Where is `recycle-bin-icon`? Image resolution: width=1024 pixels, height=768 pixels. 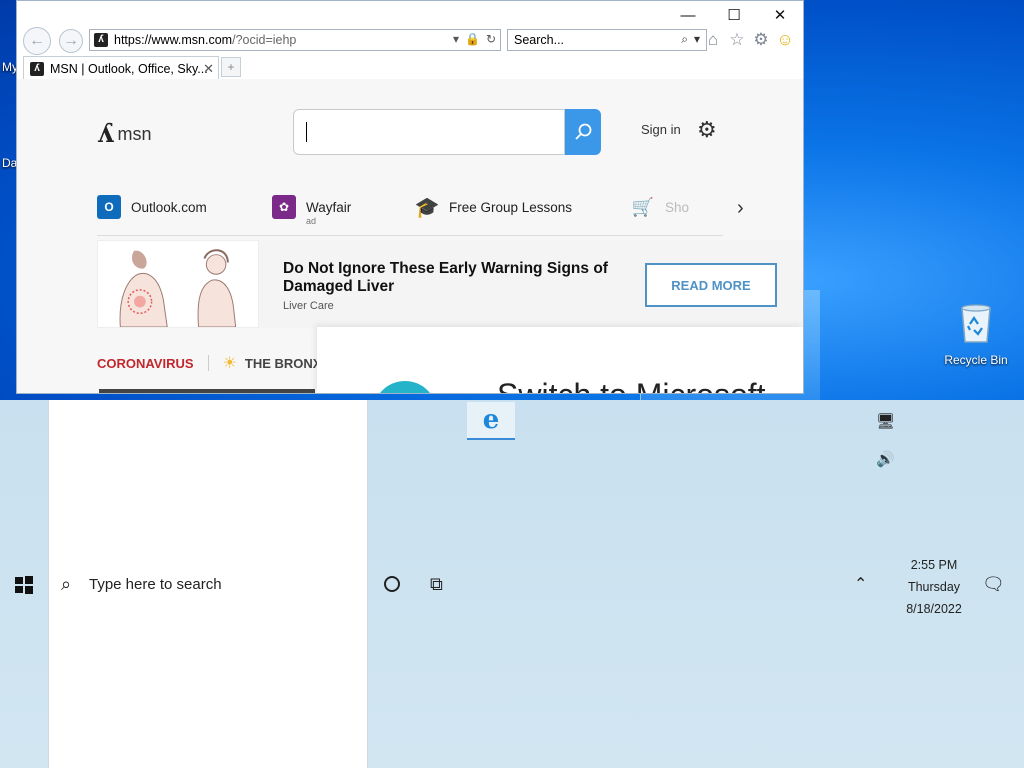 recycle-bin-icon is located at coordinates (976, 323).